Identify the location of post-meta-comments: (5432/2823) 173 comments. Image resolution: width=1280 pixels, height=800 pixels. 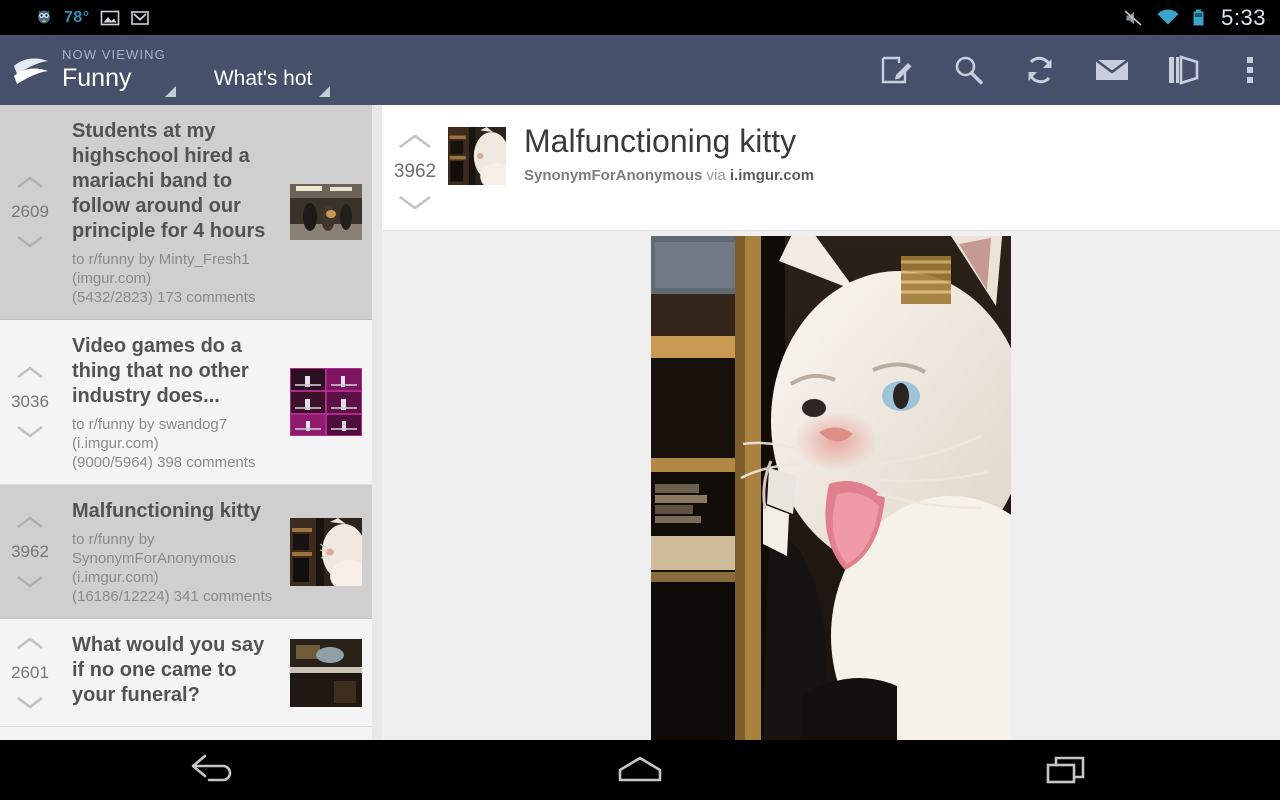
(164, 297).